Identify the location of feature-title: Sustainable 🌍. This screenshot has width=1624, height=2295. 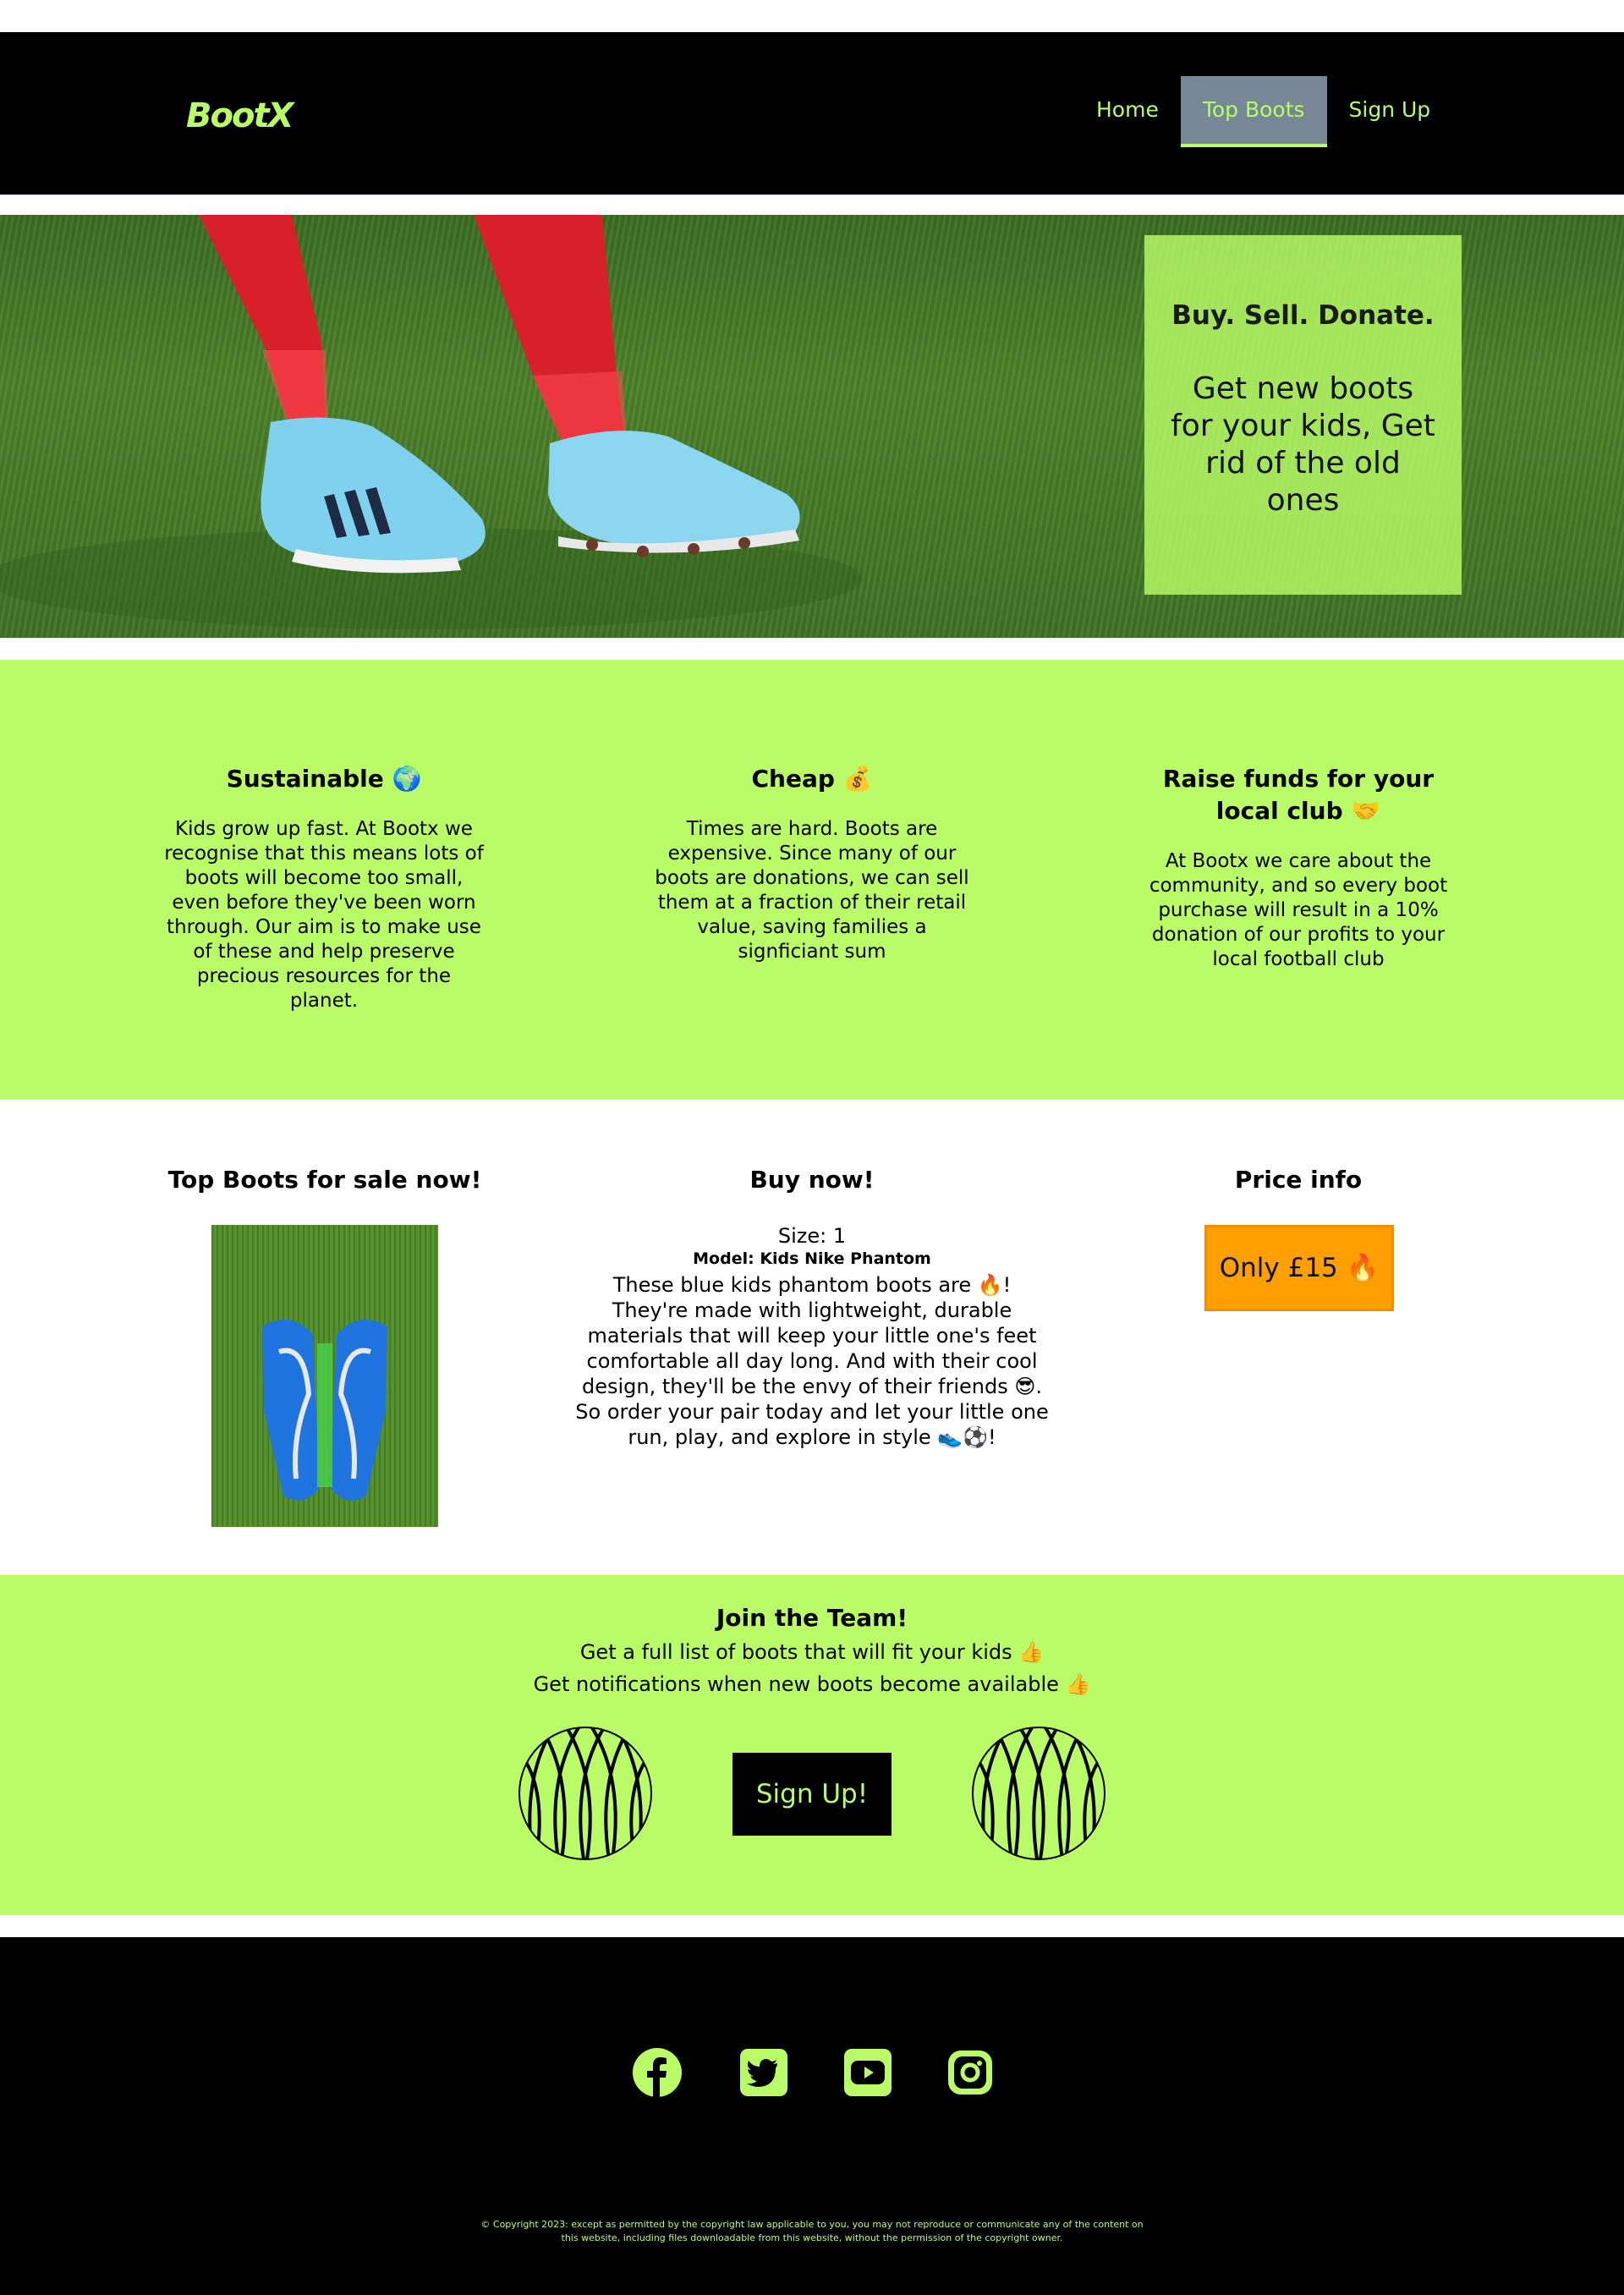
(324, 779).